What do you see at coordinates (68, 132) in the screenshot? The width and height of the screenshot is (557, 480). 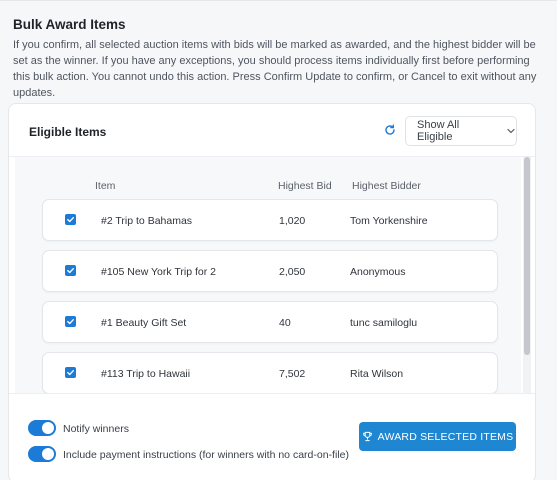 I see `card-title: Eligible Items` at bounding box center [68, 132].